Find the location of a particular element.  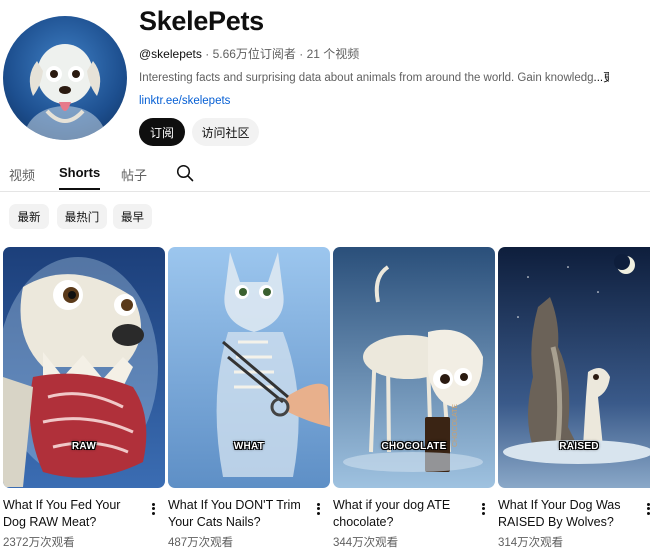

thumbnail-overlay-text: RAISED is located at coordinates (579, 446).